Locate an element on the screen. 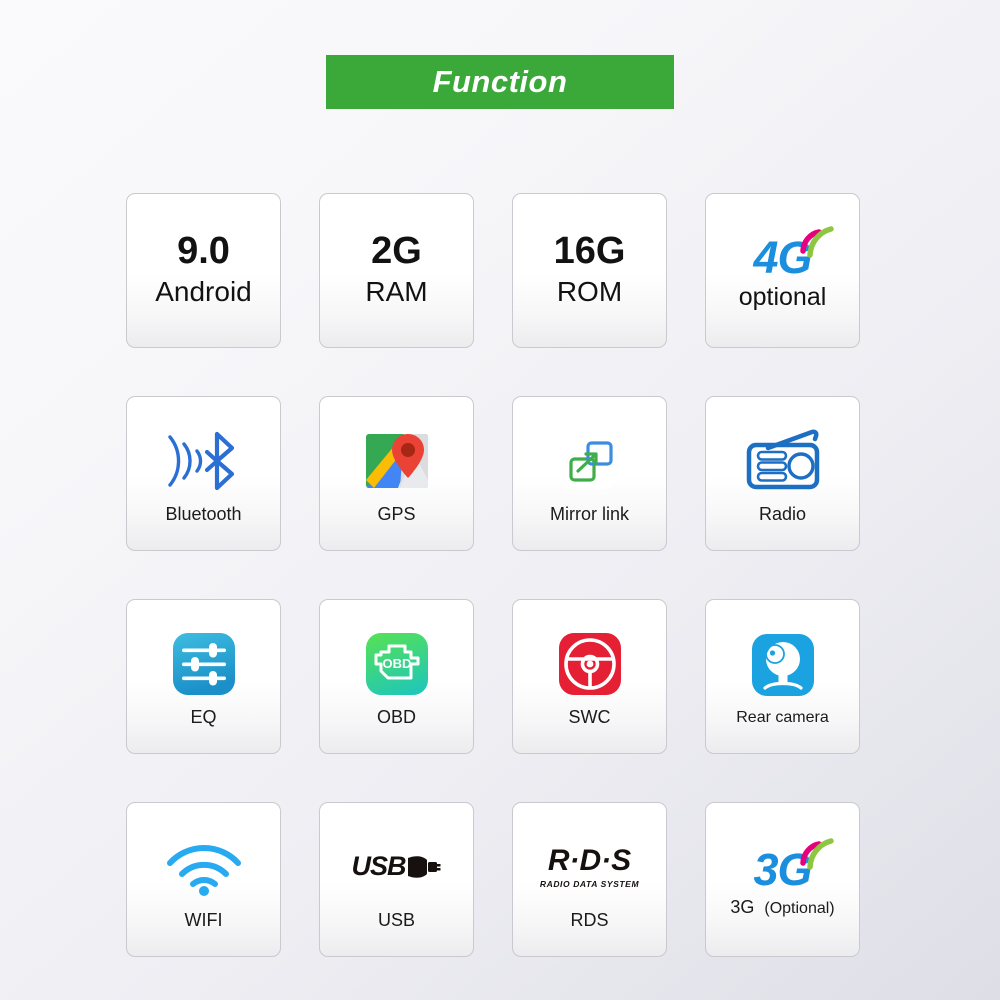 The height and width of the screenshot is (1000, 1000). 4g-signal-icon: 4G is located at coordinates (783, 255).